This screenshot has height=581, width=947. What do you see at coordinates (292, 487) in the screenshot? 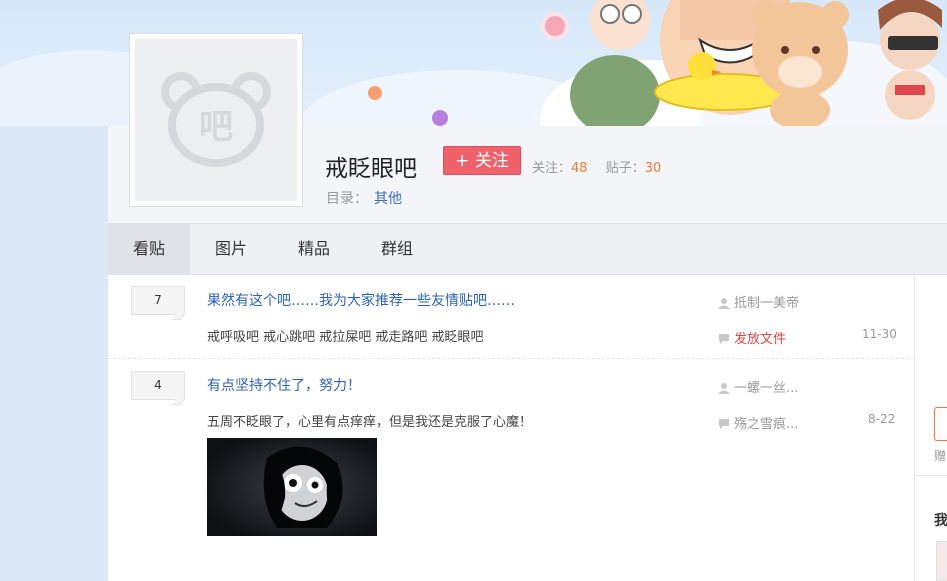
I see `thread-image-thumbnail` at bounding box center [292, 487].